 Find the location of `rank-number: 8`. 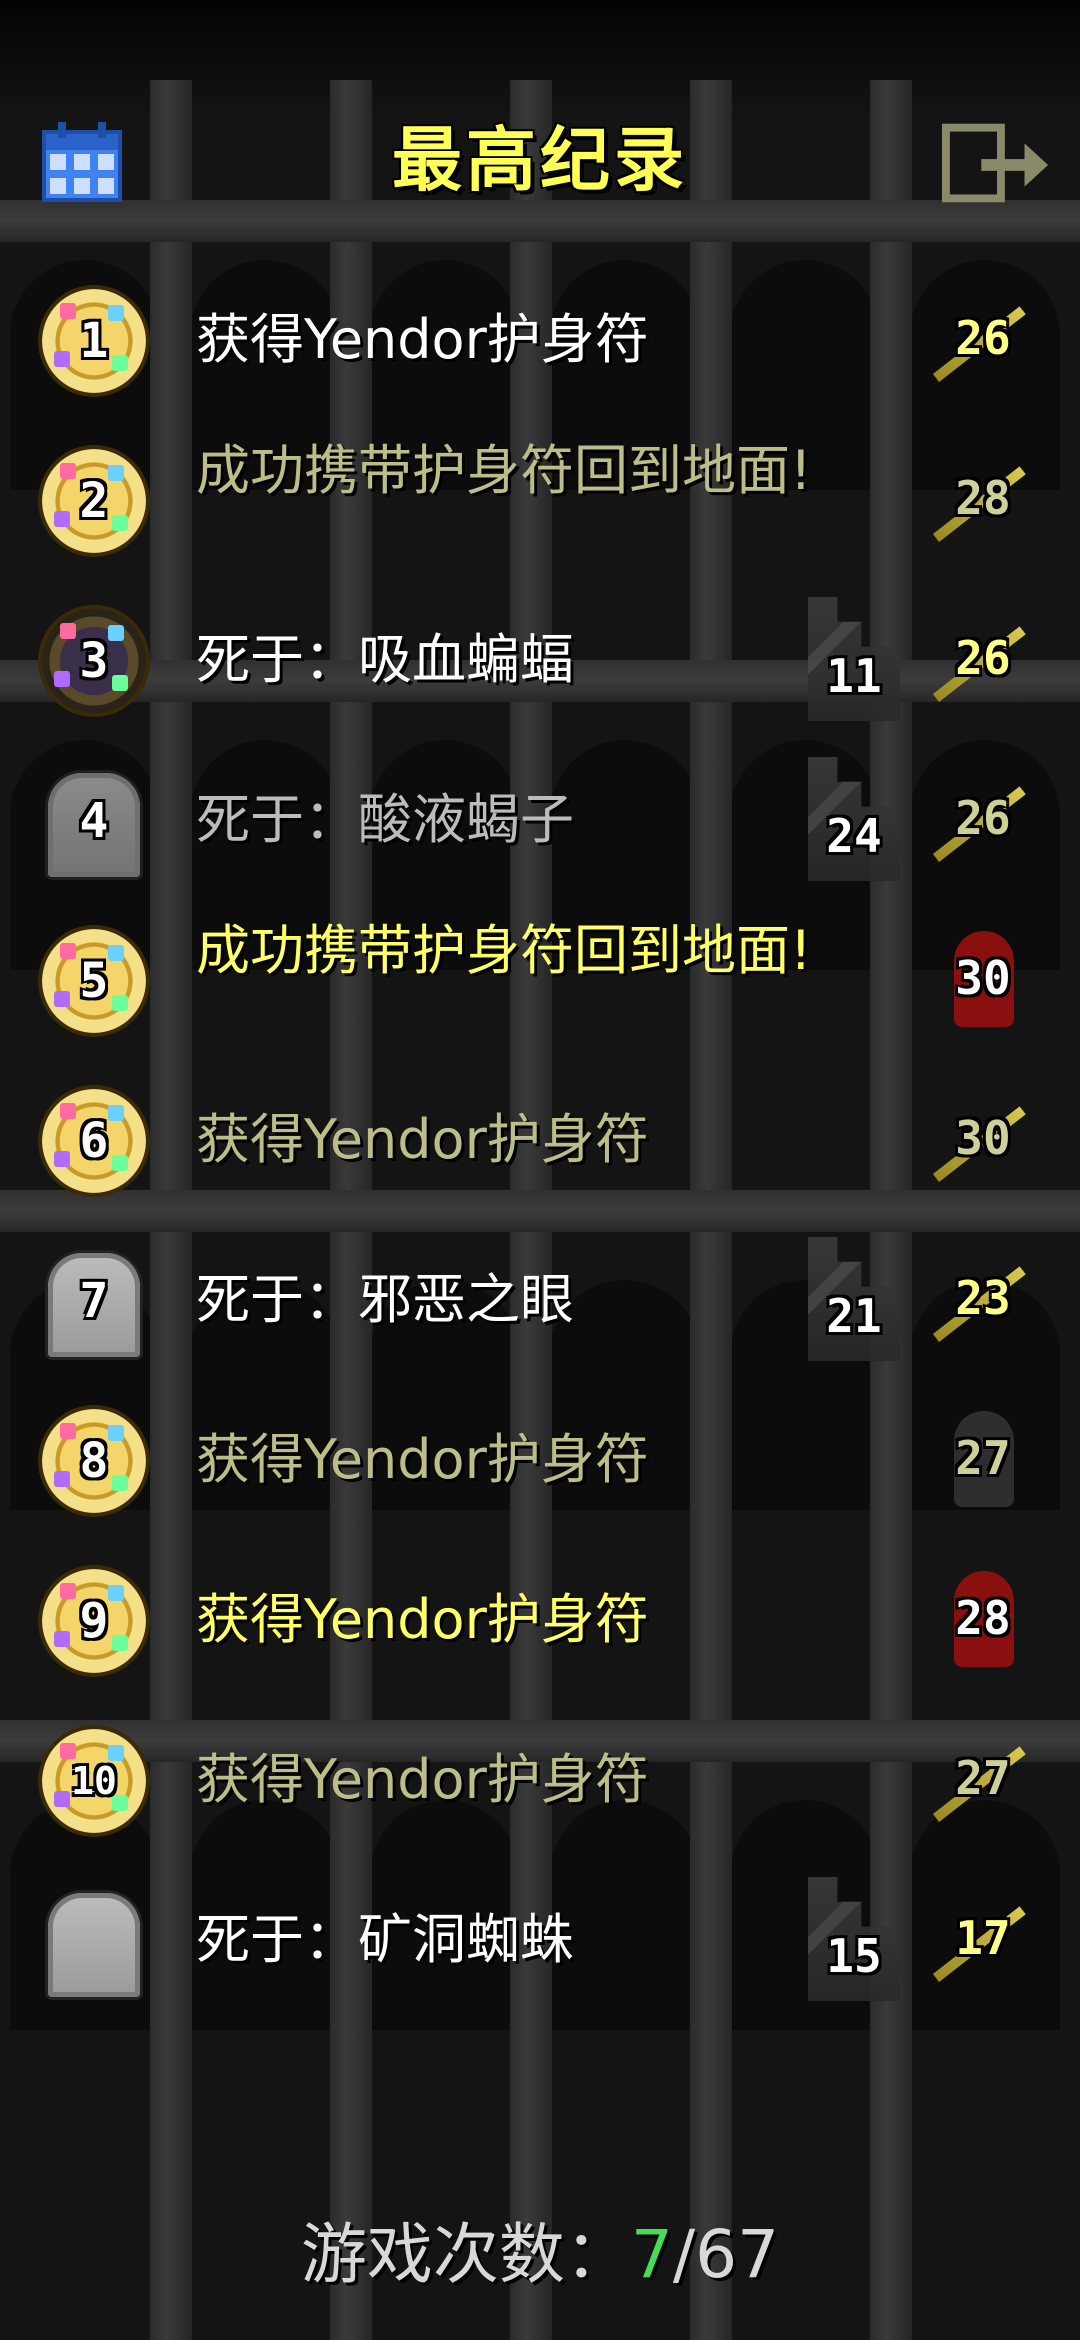

rank-number: 8 is located at coordinates (94, 1461).